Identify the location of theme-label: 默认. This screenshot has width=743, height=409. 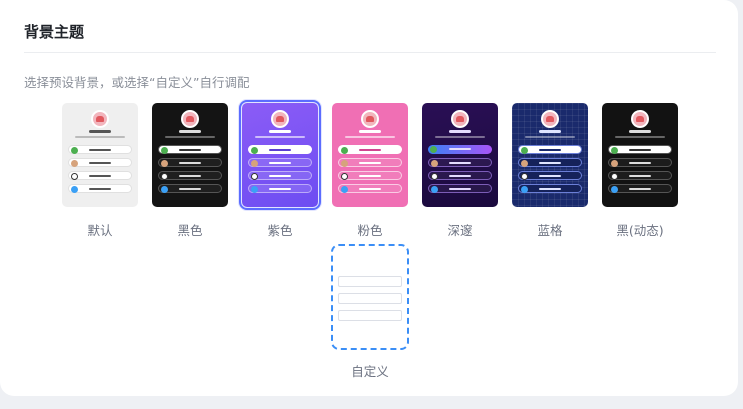
(100, 230).